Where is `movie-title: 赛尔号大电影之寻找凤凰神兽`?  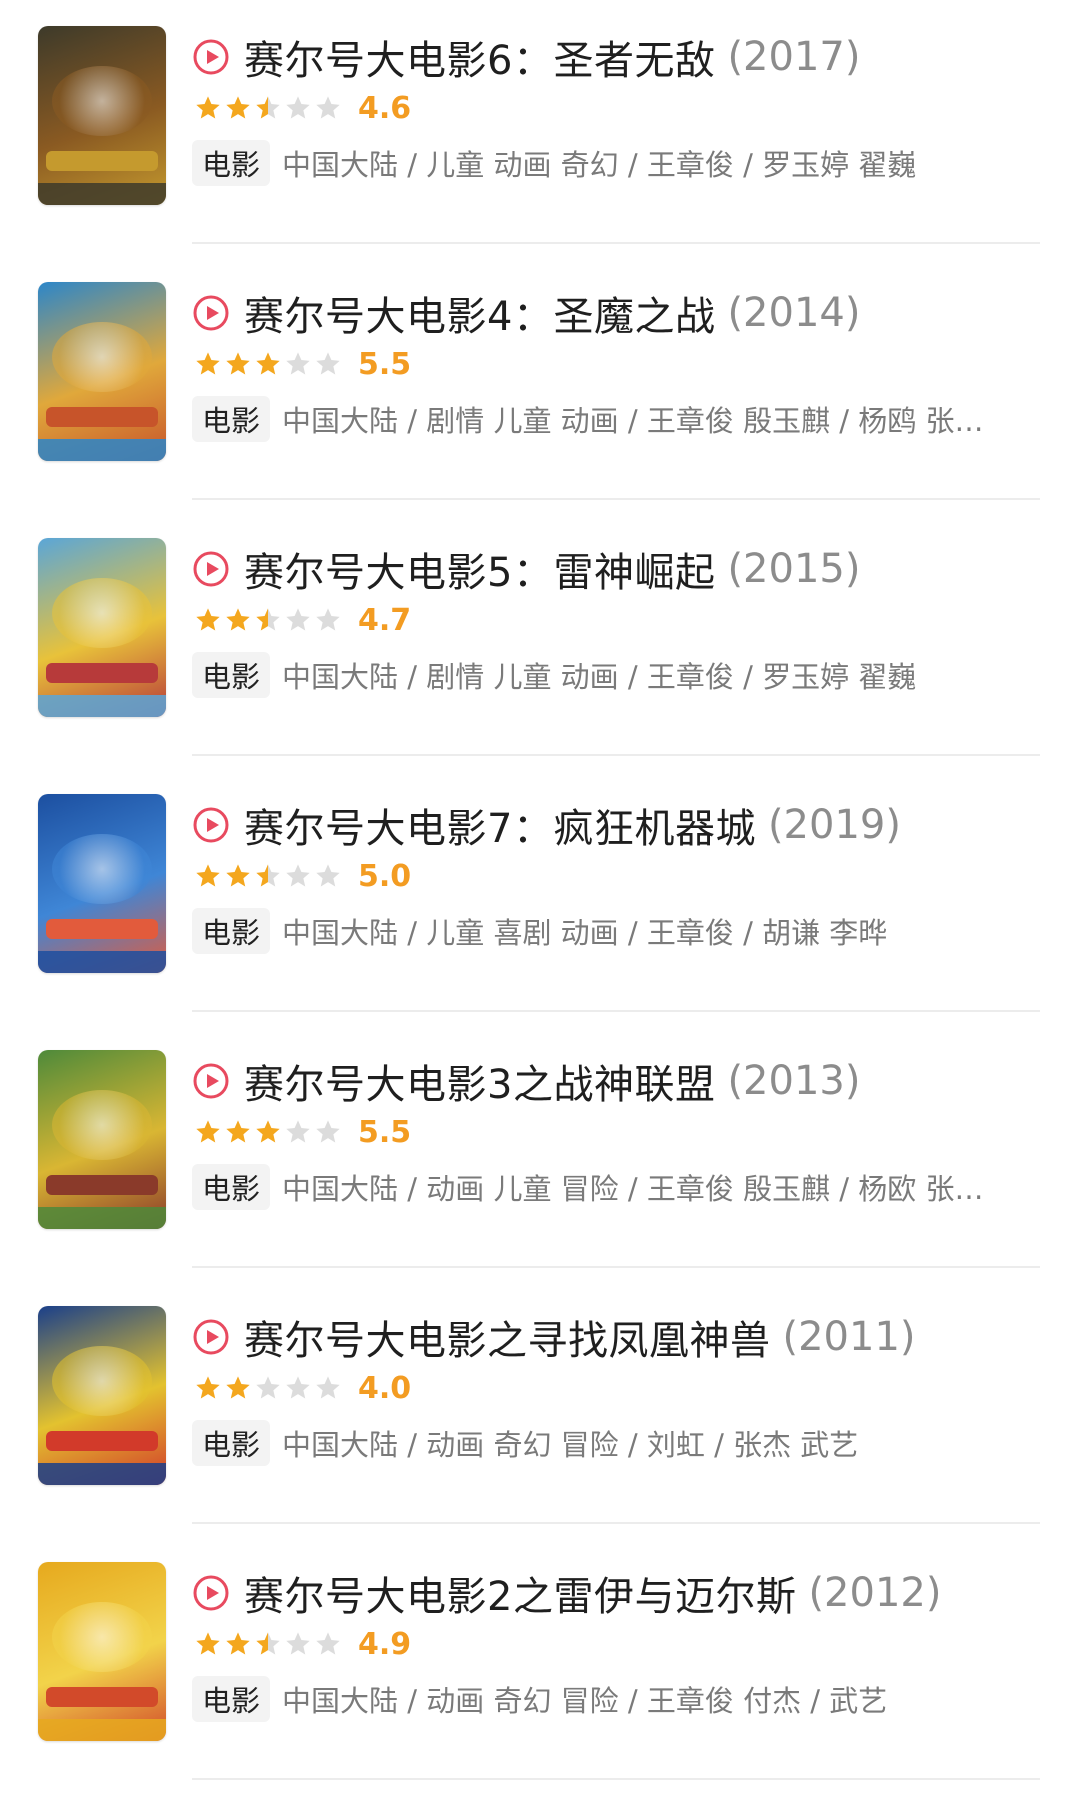
movie-title: 赛尔号大电影之寻找凤凰神兽 is located at coordinates (507, 1337).